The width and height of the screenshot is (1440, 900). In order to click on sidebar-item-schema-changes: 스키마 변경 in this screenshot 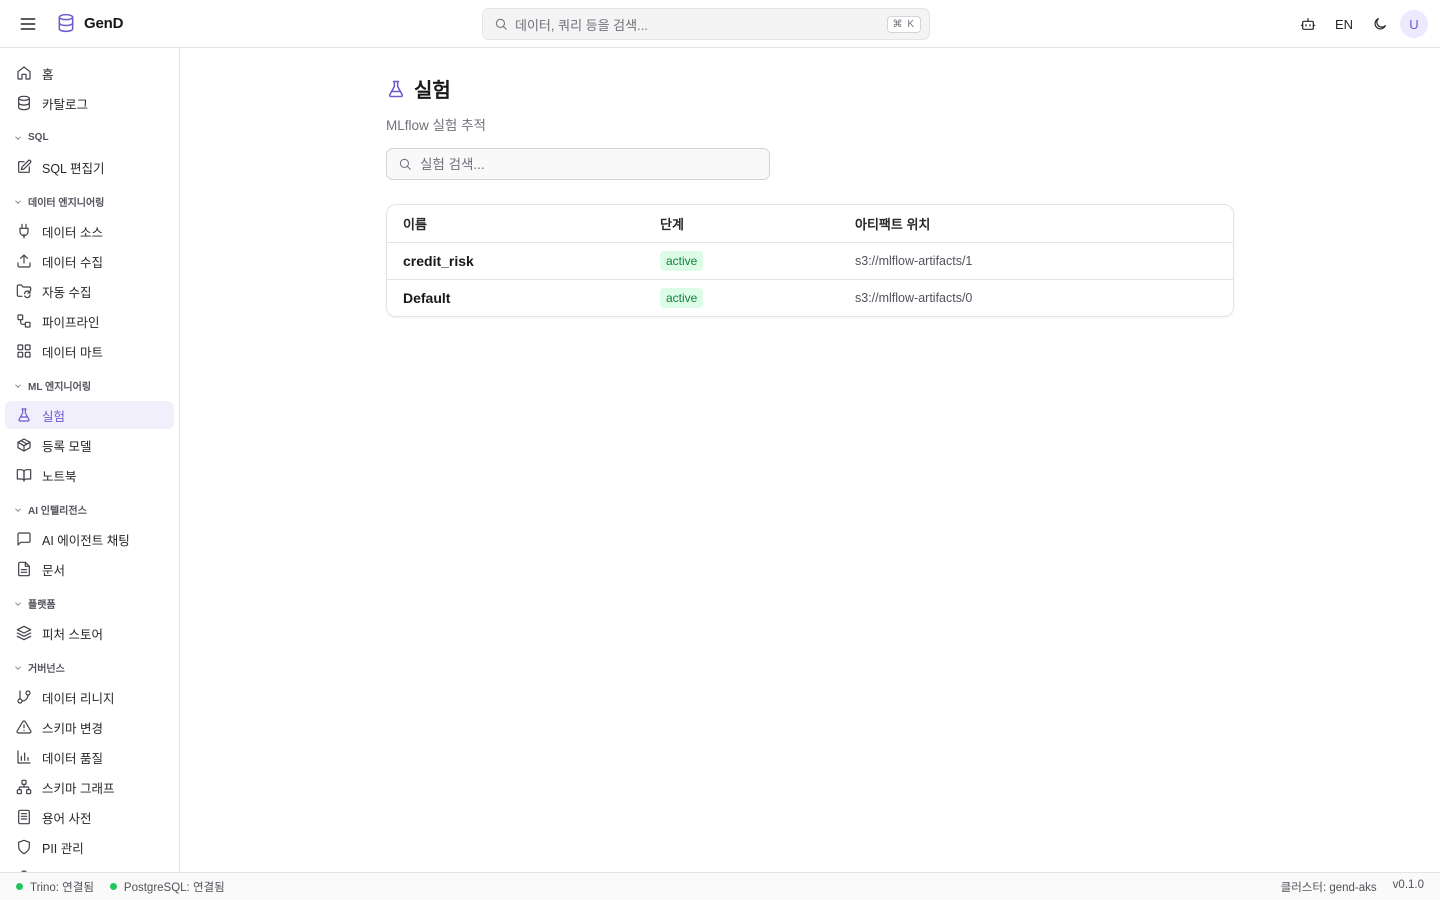, I will do `click(89, 727)`.